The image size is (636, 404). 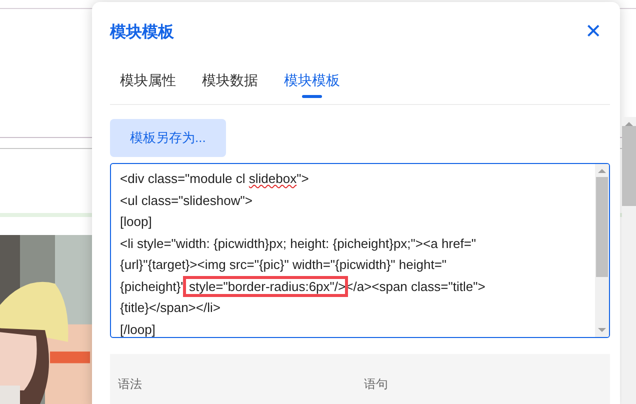 I want to click on code-line: [/loop], so click(x=138, y=328).